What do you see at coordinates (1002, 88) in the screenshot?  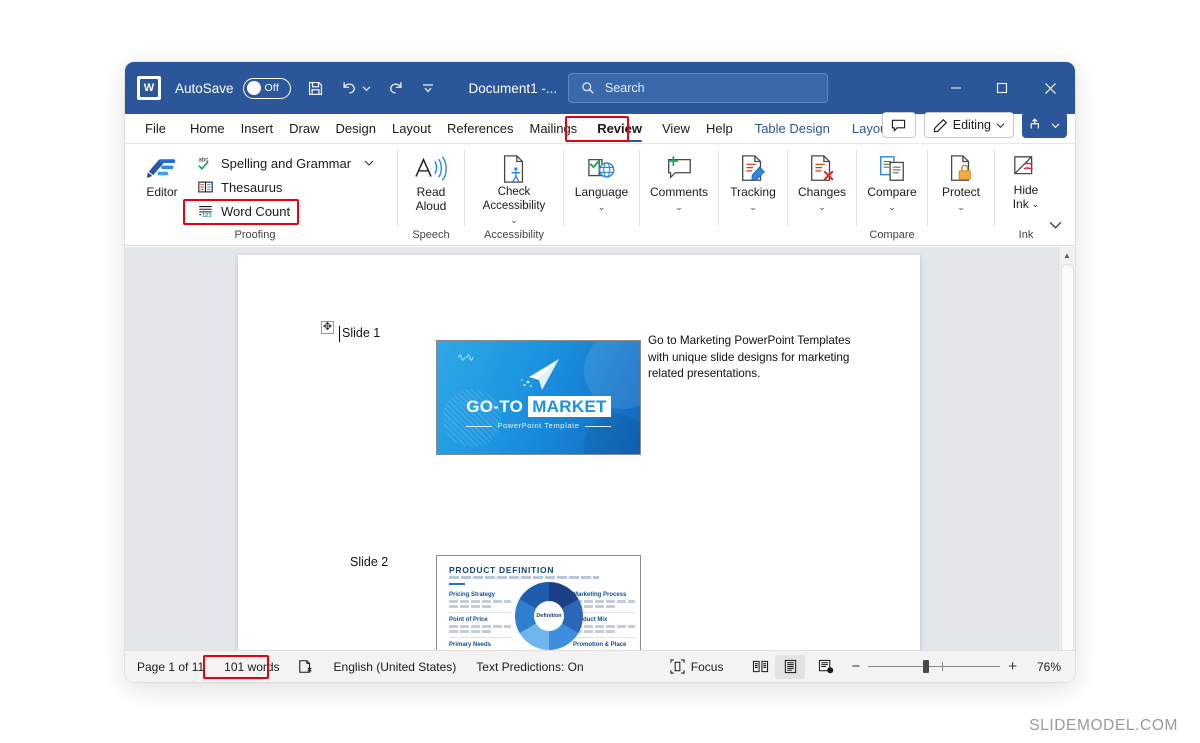 I see `maximize-icon` at bounding box center [1002, 88].